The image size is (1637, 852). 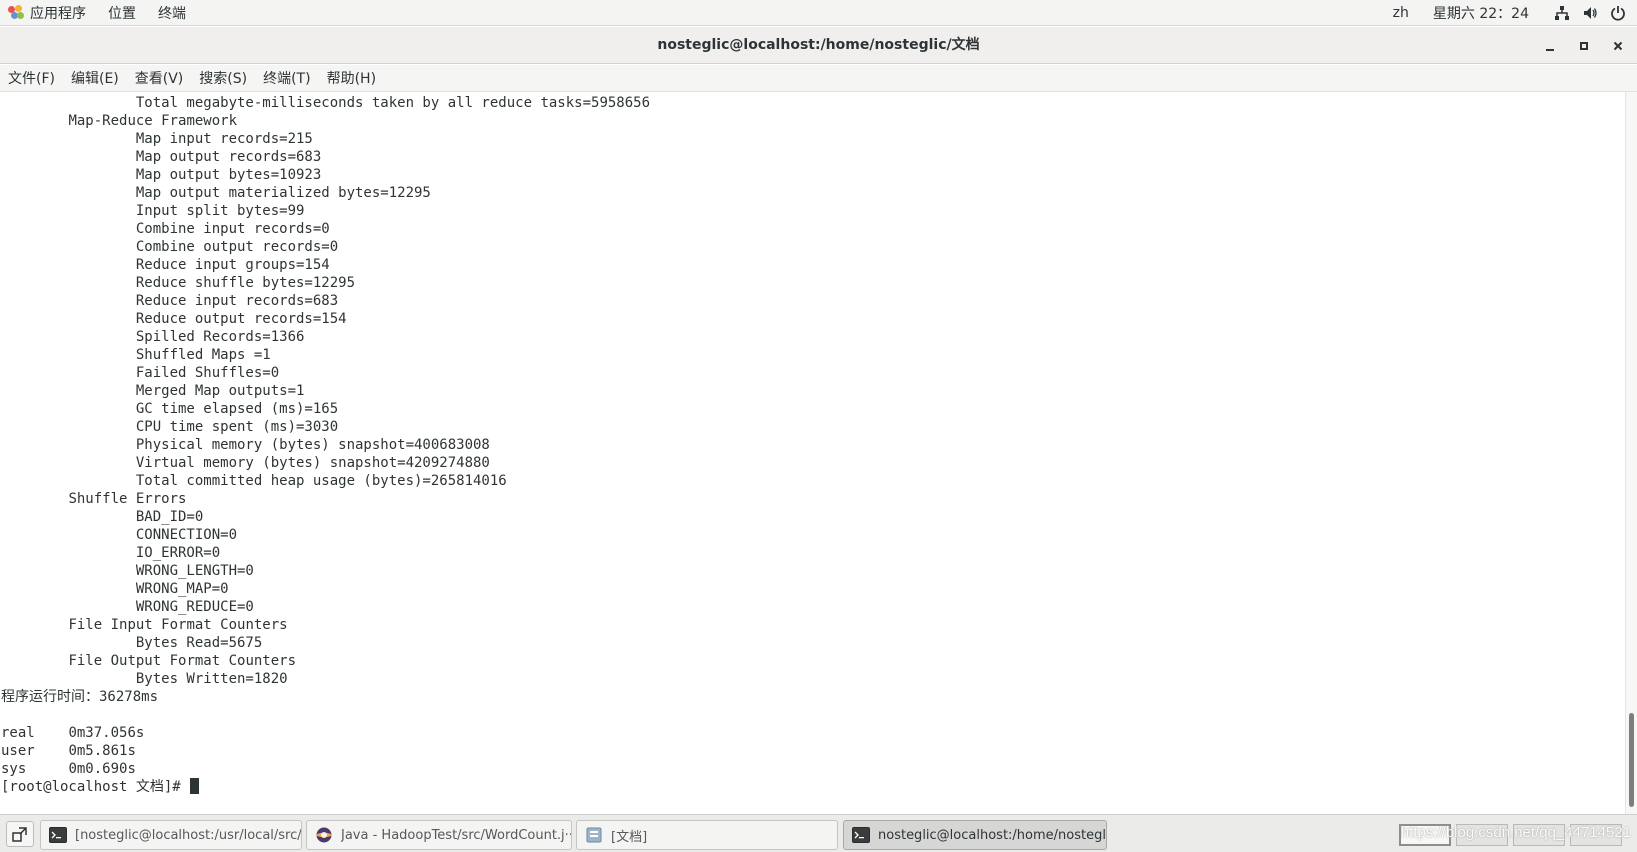 I want to click on taskbar-item: [nosteglic@localhost:/usr/local/src/···, so click(x=171, y=835).